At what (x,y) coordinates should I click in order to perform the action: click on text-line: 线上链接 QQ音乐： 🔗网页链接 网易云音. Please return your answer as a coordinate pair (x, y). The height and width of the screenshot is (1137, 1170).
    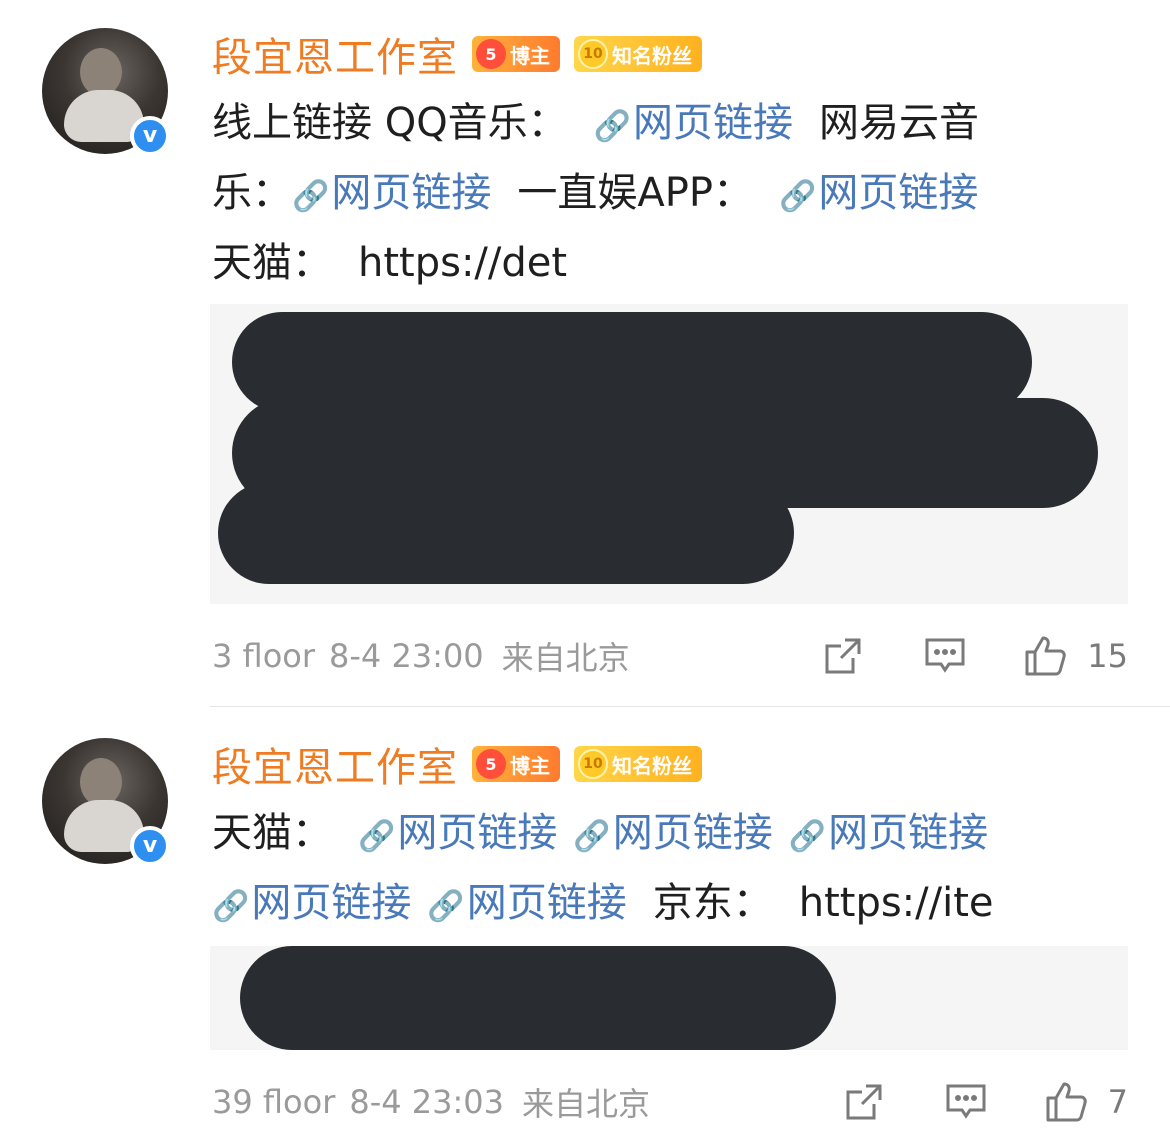
    Looking at the image, I should click on (657, 125).